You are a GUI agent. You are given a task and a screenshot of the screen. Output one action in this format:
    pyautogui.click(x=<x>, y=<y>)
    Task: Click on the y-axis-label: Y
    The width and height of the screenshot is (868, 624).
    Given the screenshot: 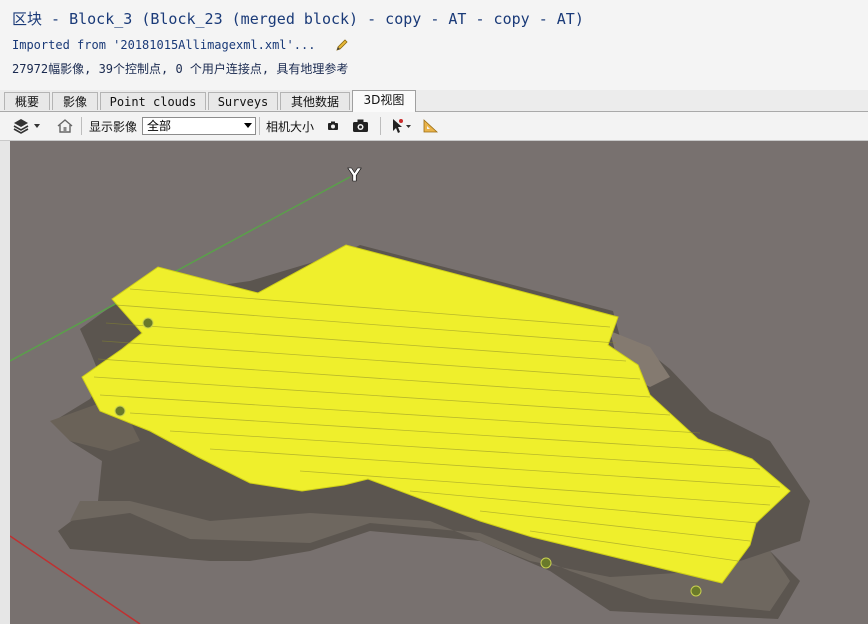 What is the action you would take?
    pyautogui.click(x=354, y=175)
    